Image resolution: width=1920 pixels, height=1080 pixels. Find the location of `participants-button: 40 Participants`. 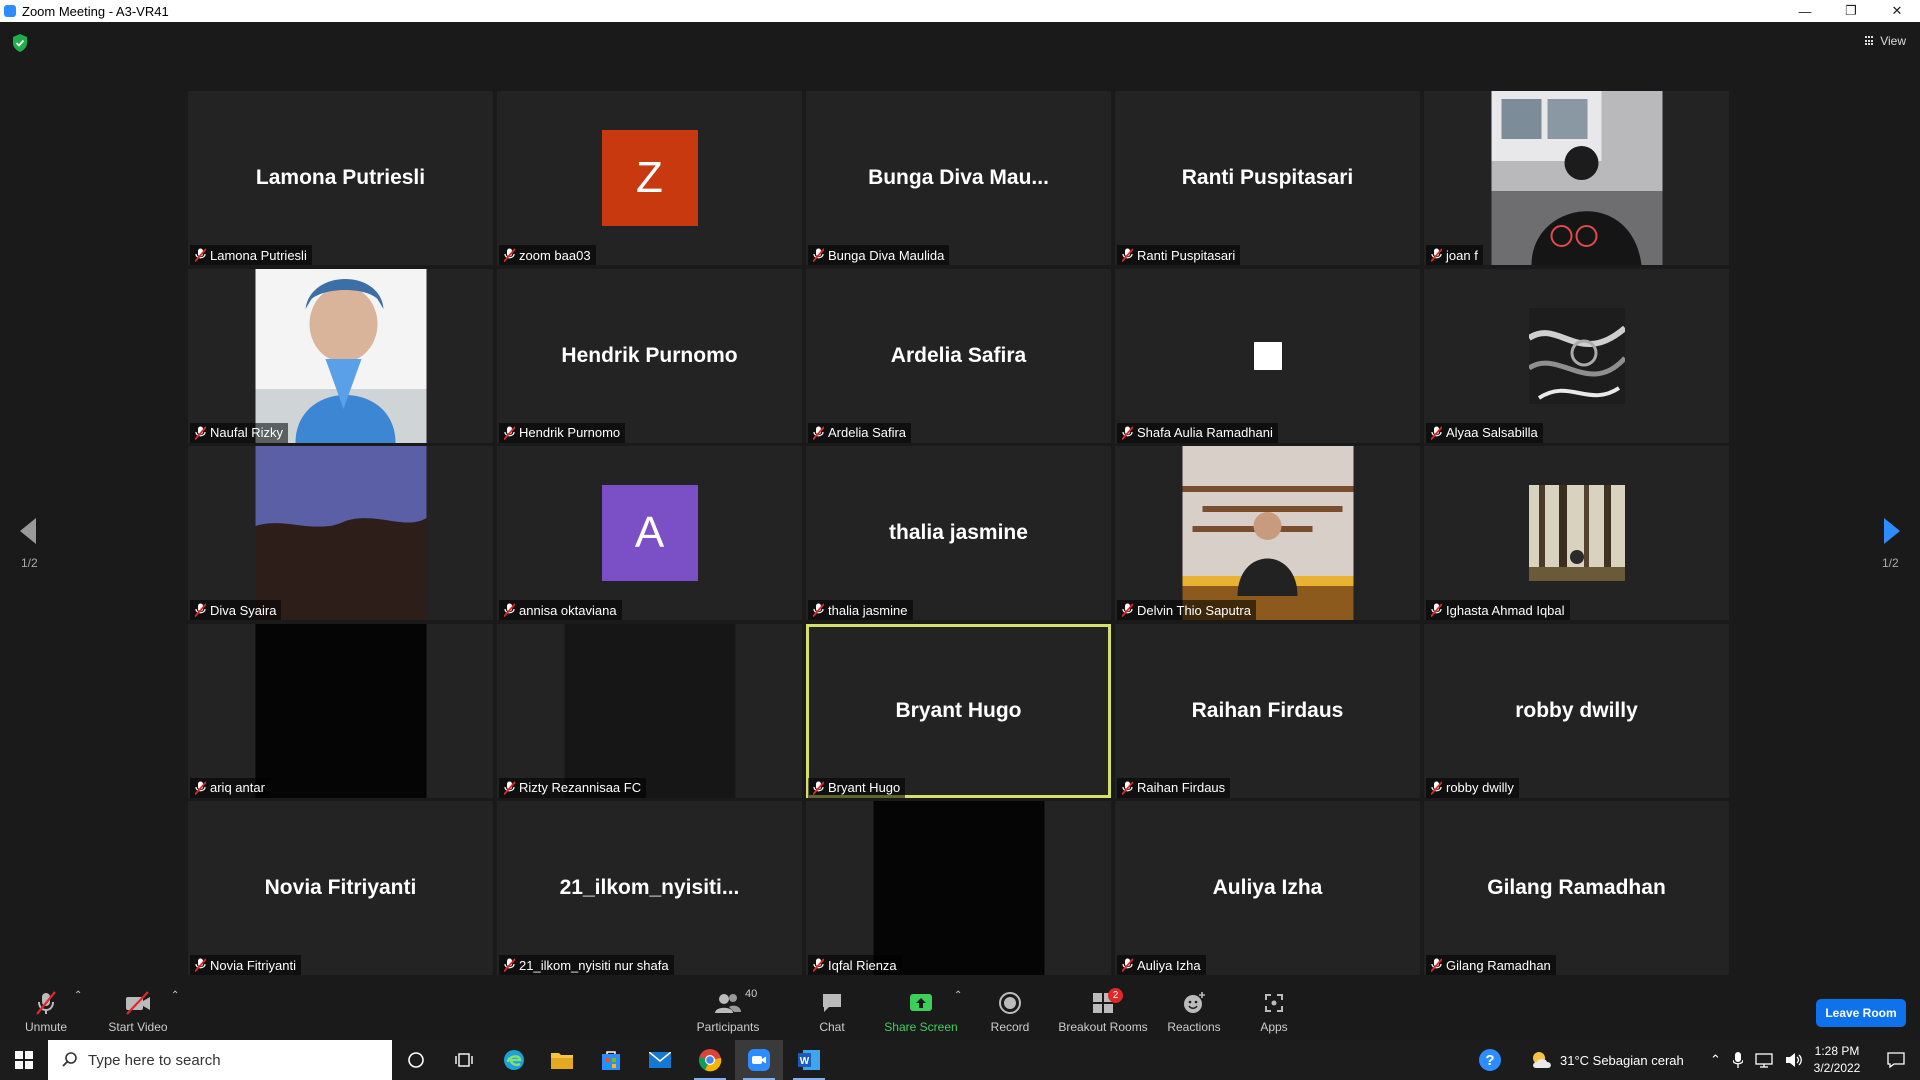

participants-button: 40 Participants is located at coordinates (728, 1011).